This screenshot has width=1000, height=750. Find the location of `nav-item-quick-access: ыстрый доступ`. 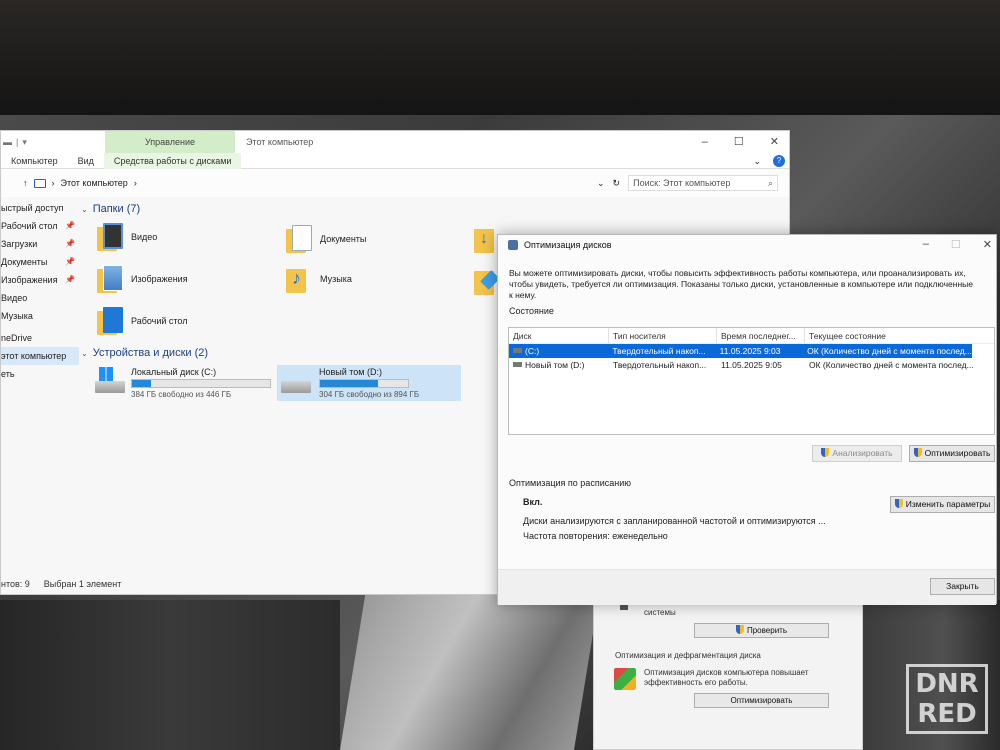

nav-item-quick-access: ыстрый доступ is located at coordinates (40, 208).